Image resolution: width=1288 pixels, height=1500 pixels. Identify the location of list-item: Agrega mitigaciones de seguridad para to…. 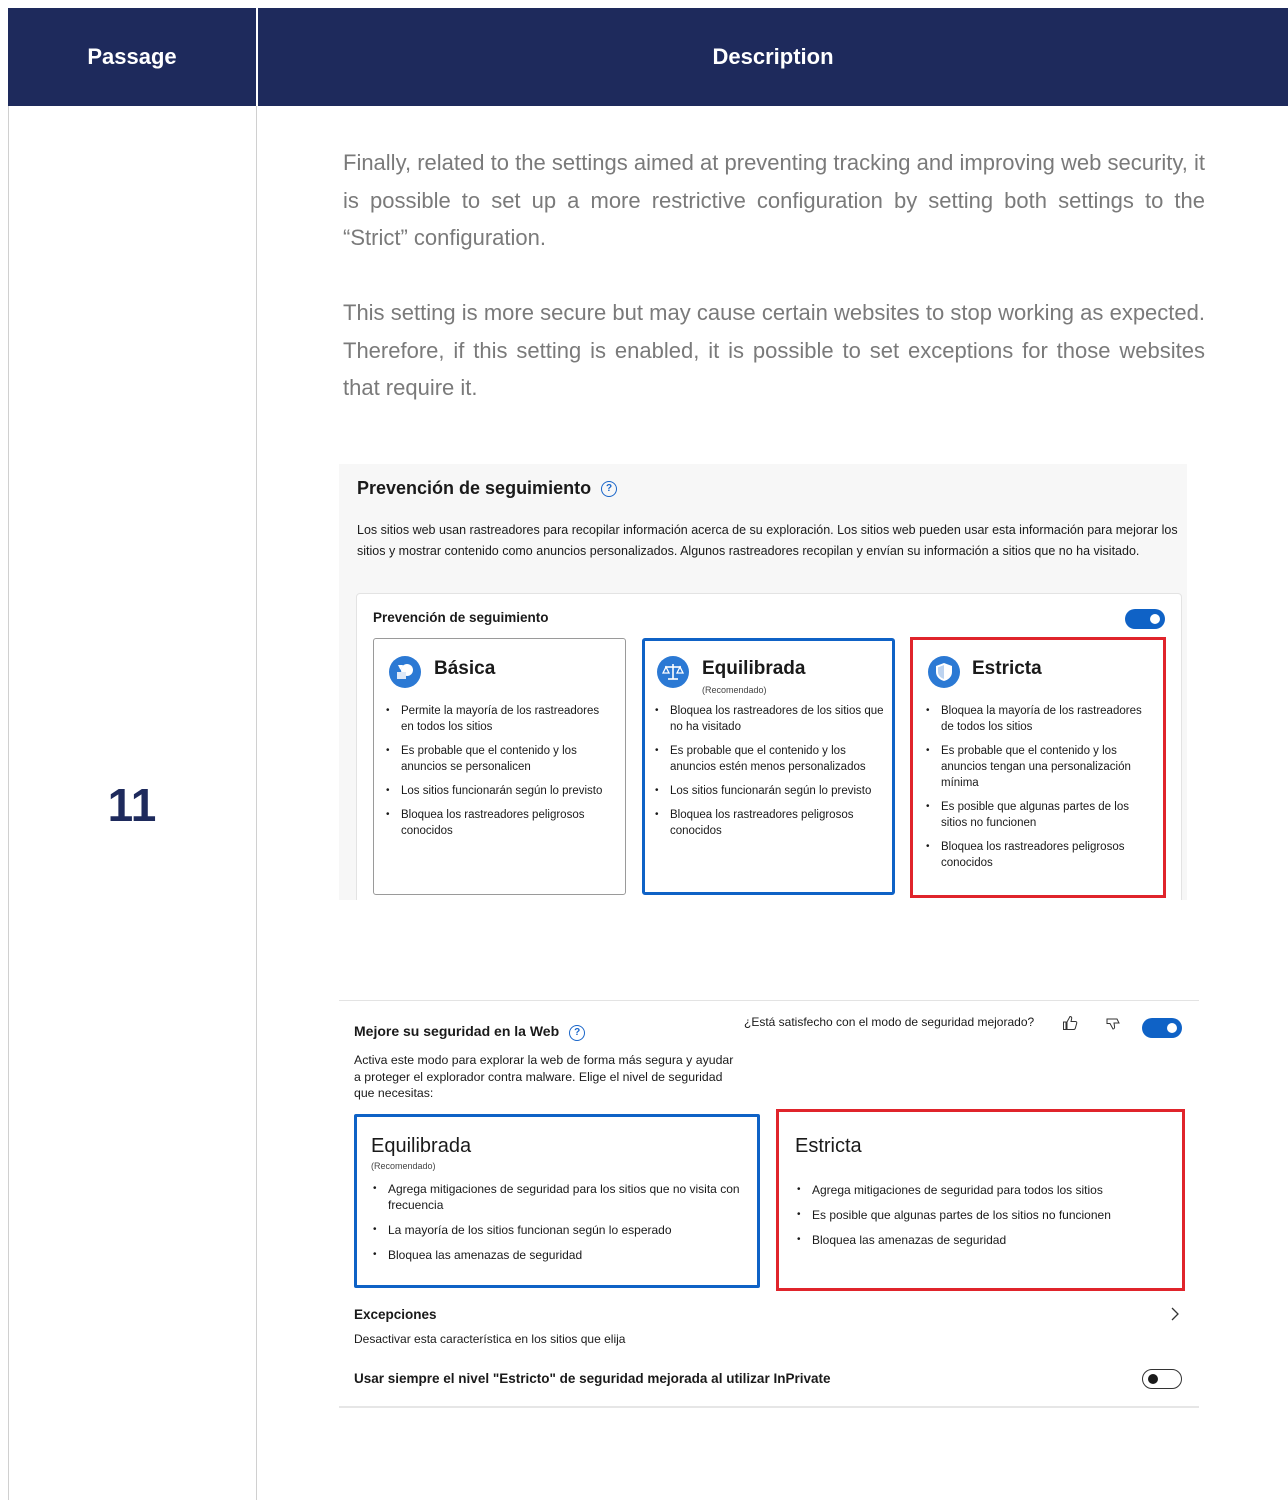
(980, 1190).